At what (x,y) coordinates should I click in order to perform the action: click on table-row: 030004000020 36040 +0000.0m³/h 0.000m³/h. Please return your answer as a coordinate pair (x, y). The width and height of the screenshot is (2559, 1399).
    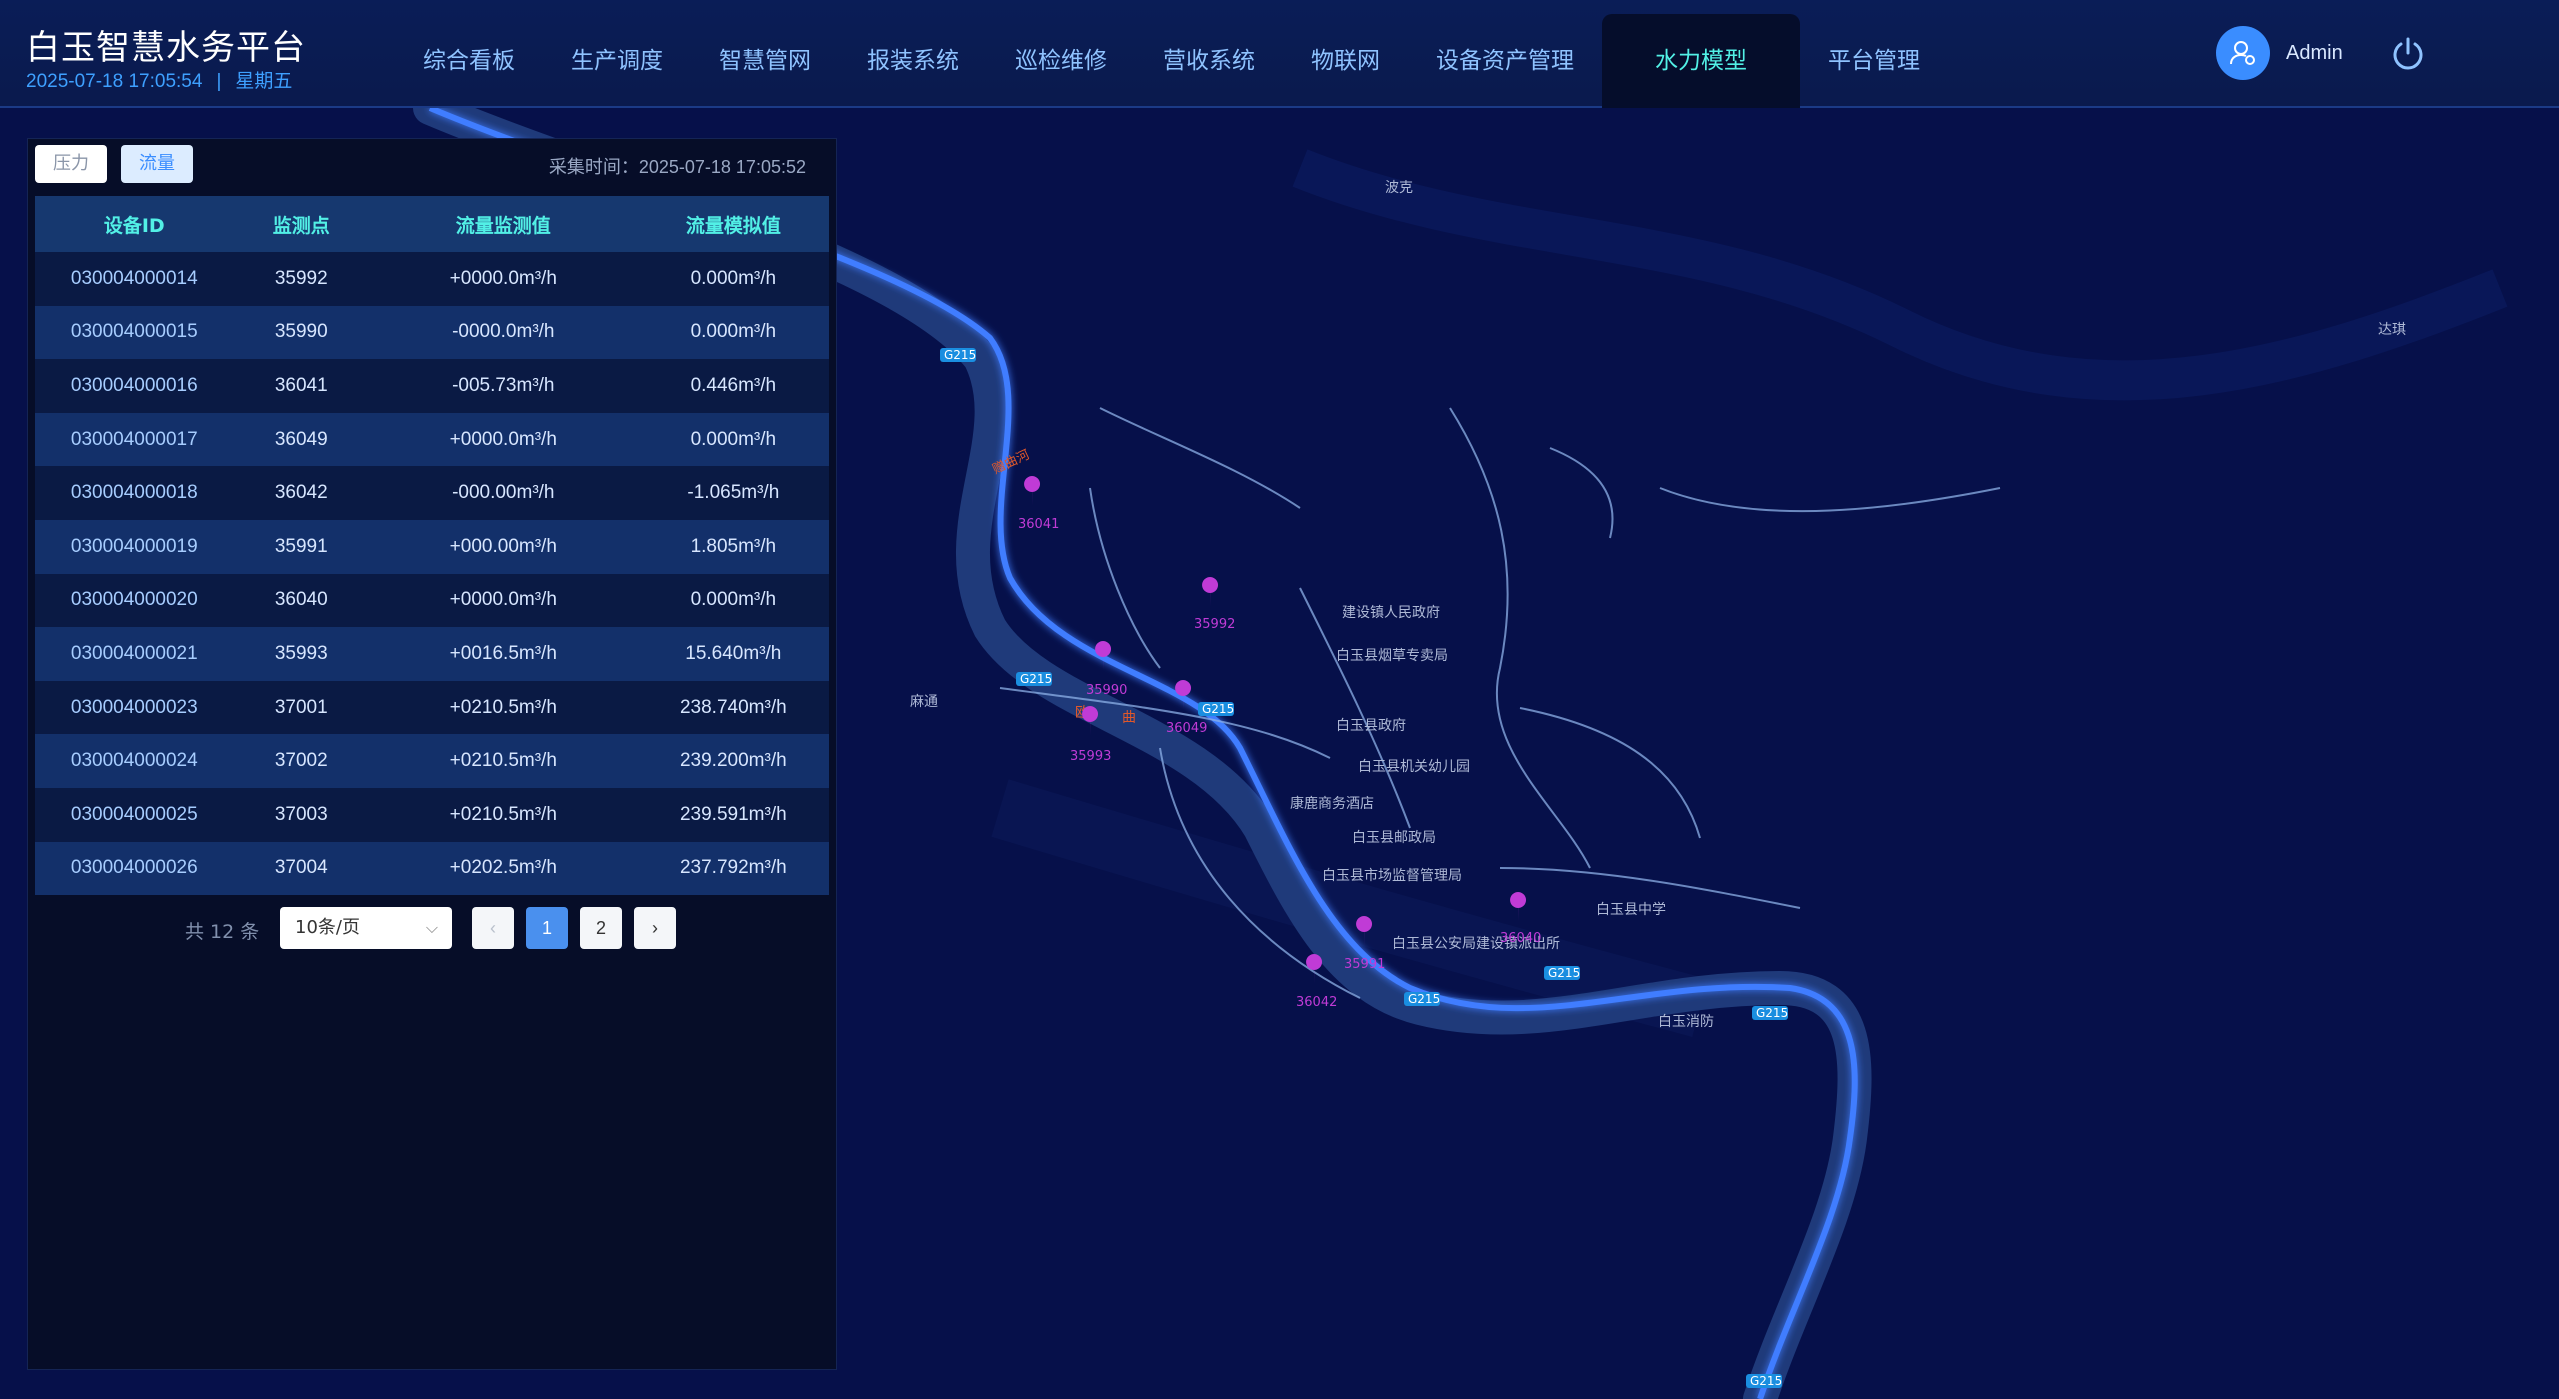
    Looking at the image, I should click on (432, 600).